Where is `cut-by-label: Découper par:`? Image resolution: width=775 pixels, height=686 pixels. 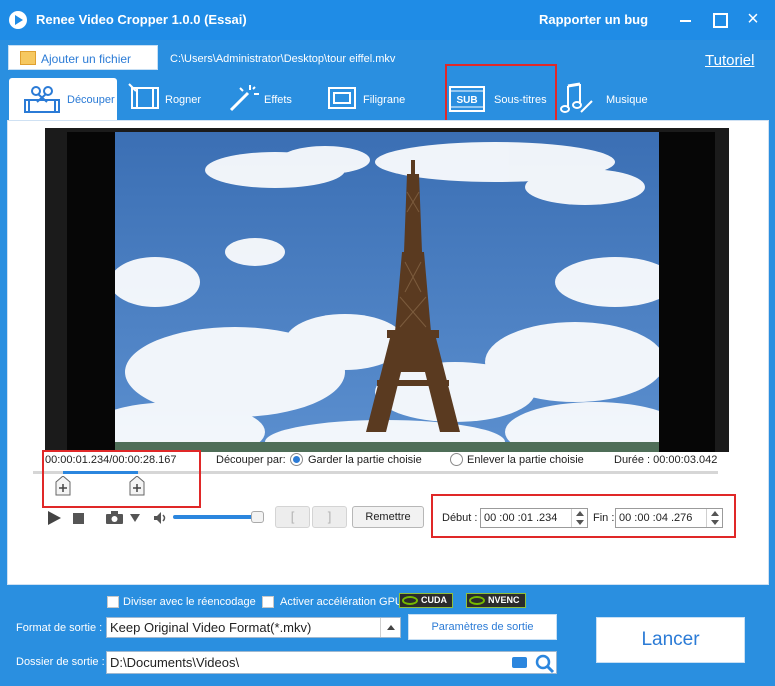
cut-by-label: Découper par: is located at coordinates (251, 460).